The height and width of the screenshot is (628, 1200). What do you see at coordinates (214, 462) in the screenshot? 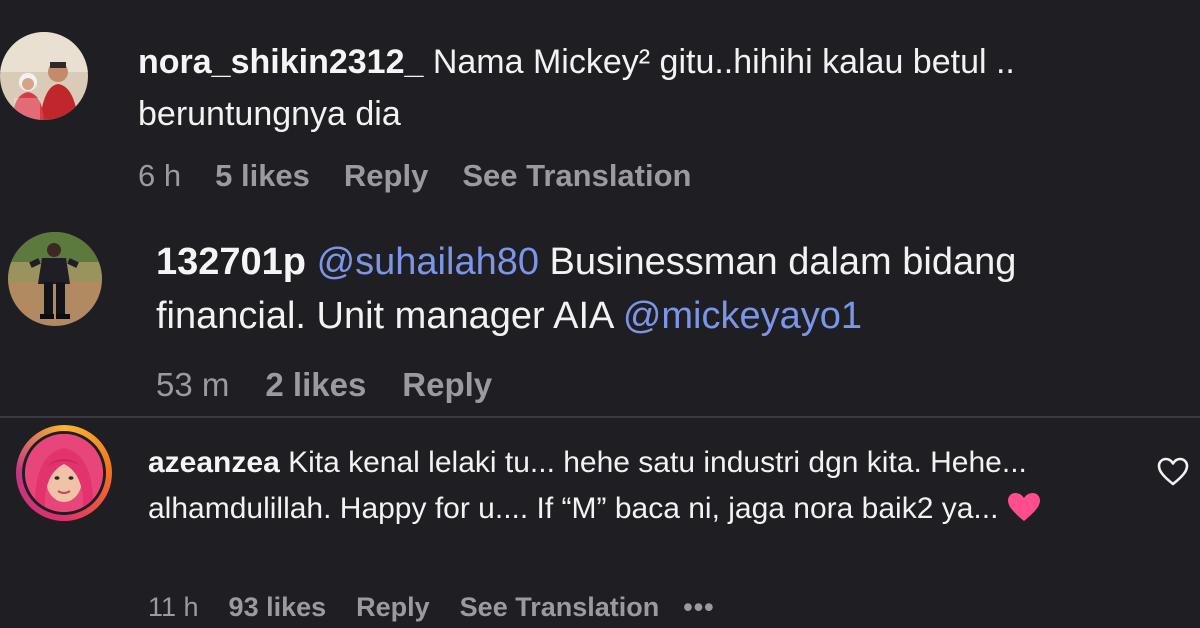
I see `comment-username: azeanzea` at bounding box center [214, 462].